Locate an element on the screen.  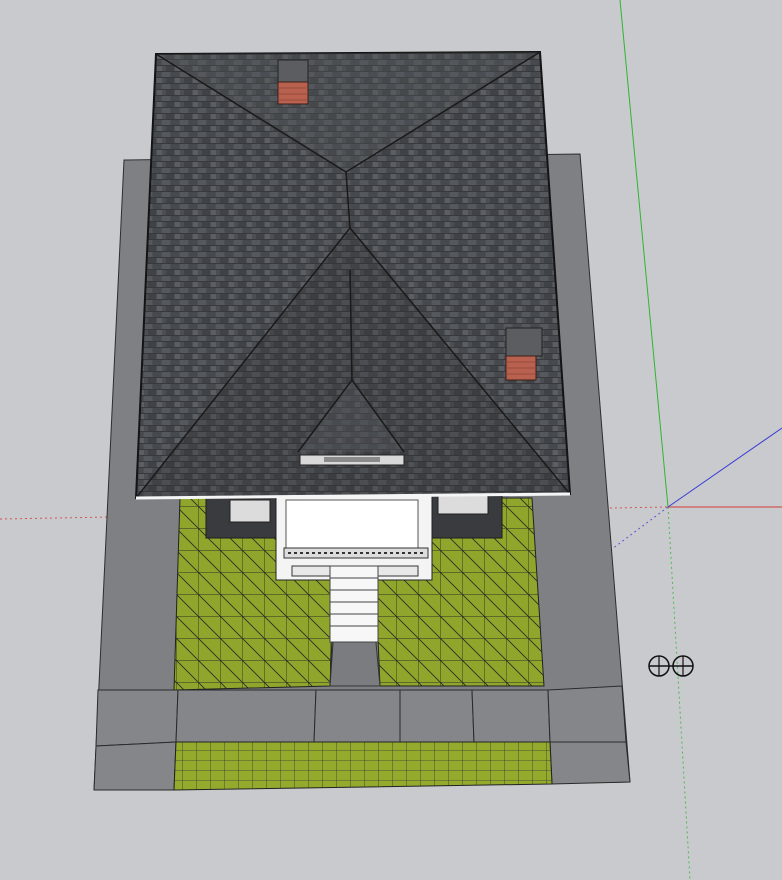
window-right is located at coordinates (463, 504).